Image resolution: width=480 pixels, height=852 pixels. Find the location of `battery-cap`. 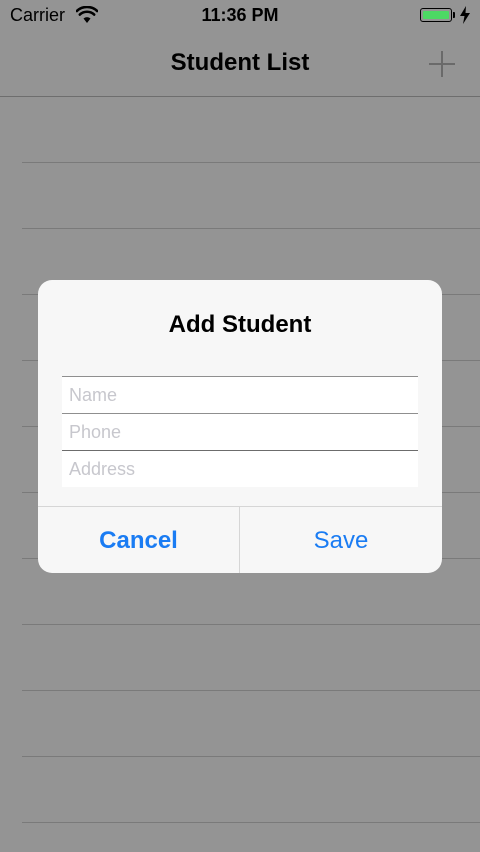

battery-cap is located at coordinates (454, 15).